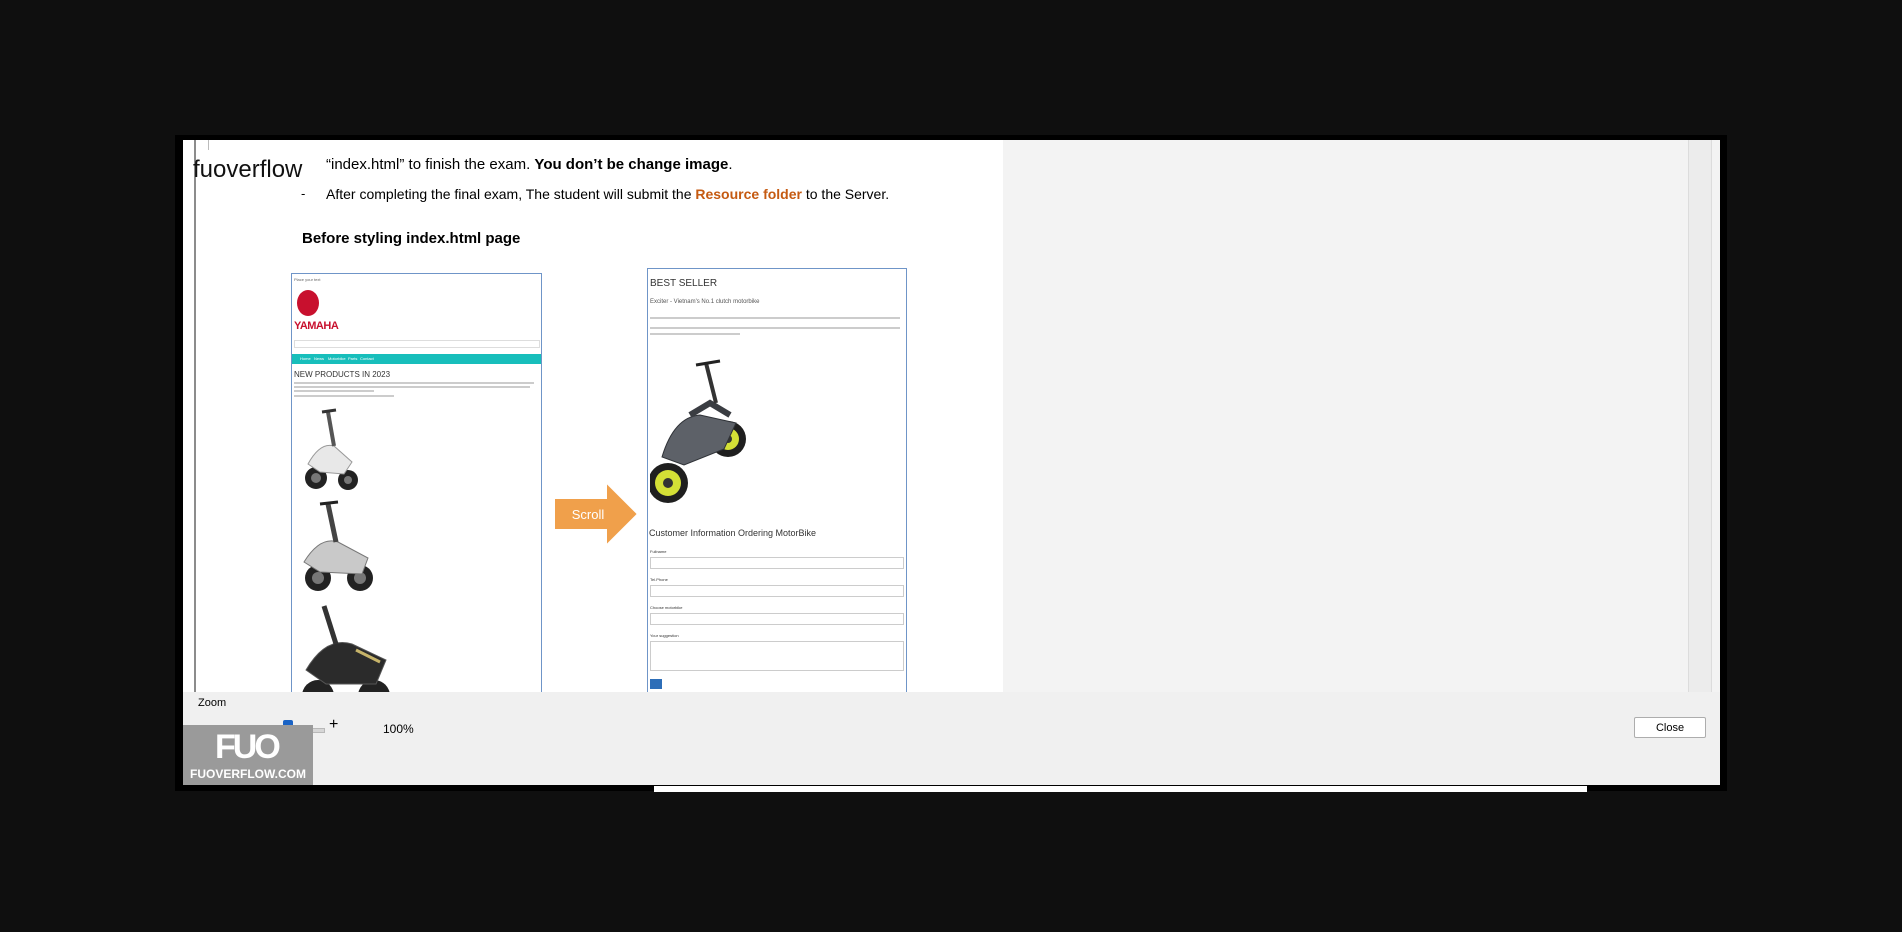  Describe the element at coordinates (398, 729) in the screenshot. I see `zoom-value: 100%` at that location.